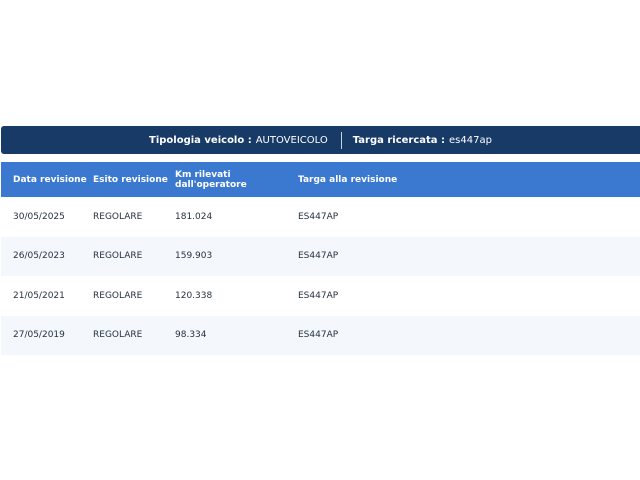 The height and width of the screenshot is (480, 640). I want to click on cell-km: 98.334, so click(236, 335).